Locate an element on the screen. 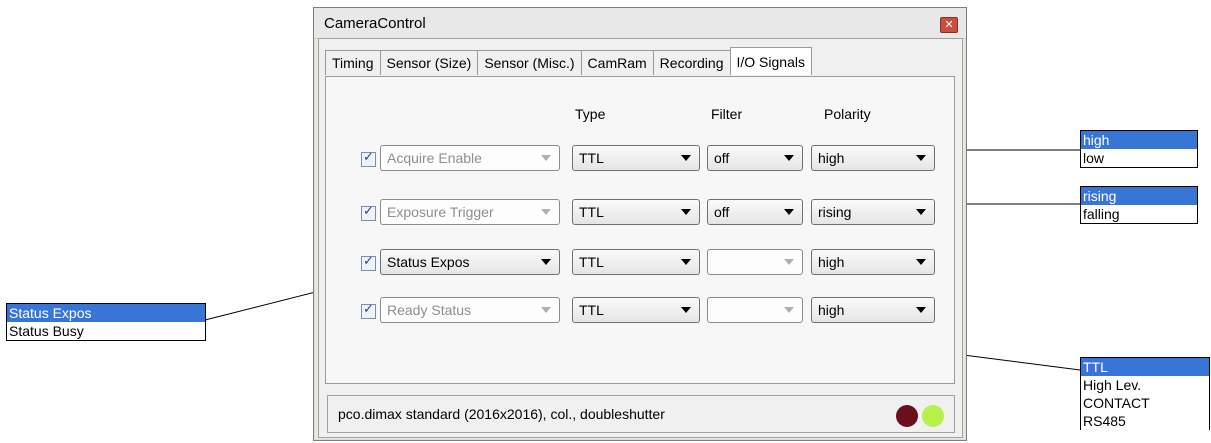 Image resolution: width=1211 pixels, height=443 pixels. option-ttl: TTL is located at coordinates (1145, 367).